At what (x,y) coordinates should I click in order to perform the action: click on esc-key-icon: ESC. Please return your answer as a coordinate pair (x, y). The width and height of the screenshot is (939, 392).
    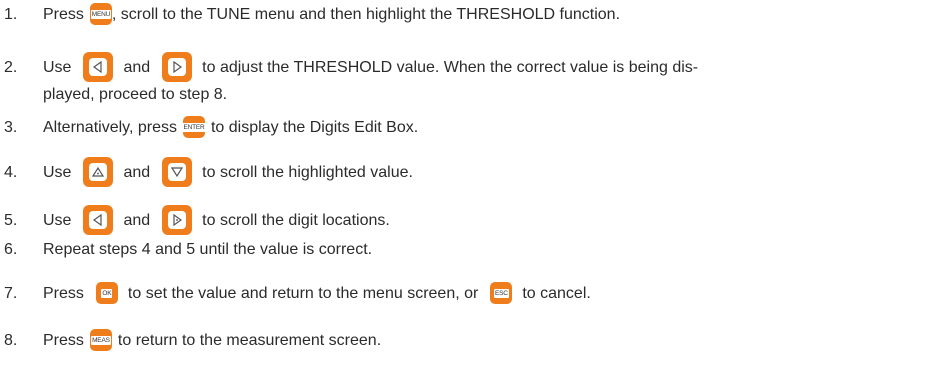
    Looking at the image, I should click on (501, 293).